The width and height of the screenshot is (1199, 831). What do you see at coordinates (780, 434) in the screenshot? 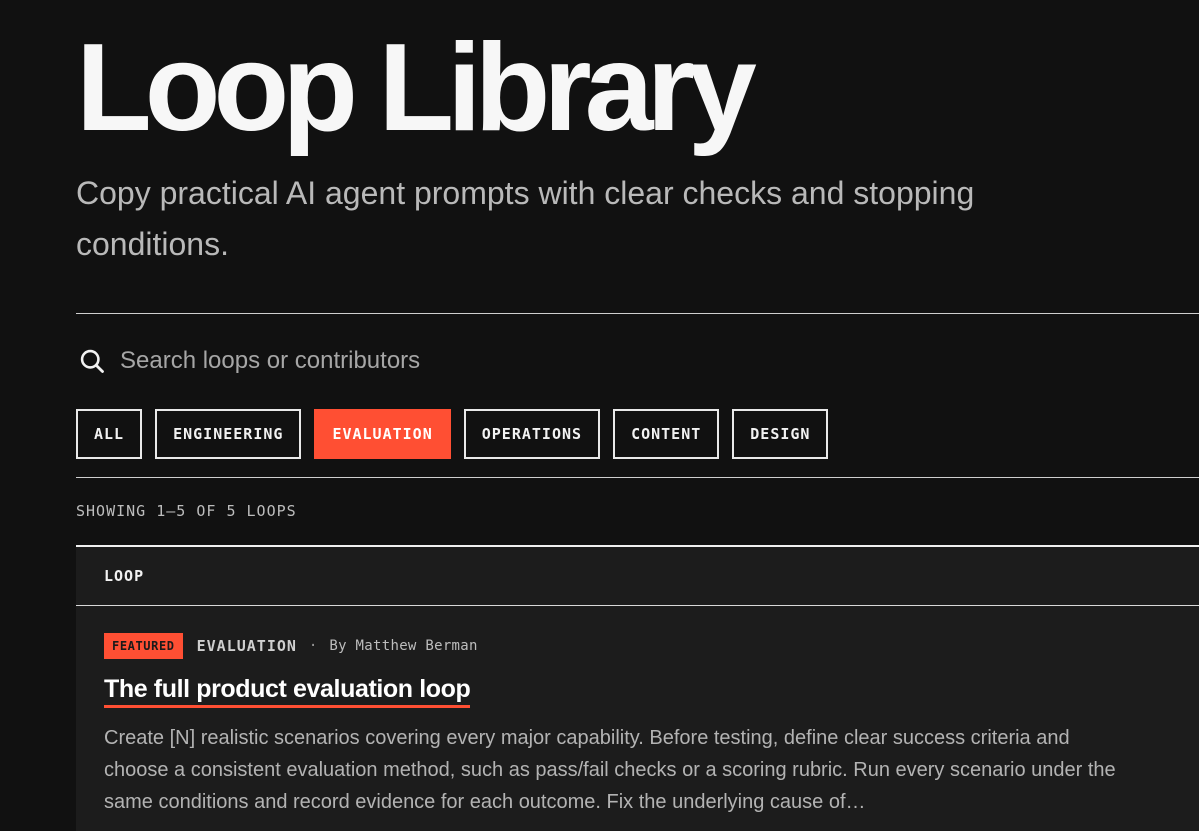
I see `filter-design: DESIGN` at bounding box center [780, 434].